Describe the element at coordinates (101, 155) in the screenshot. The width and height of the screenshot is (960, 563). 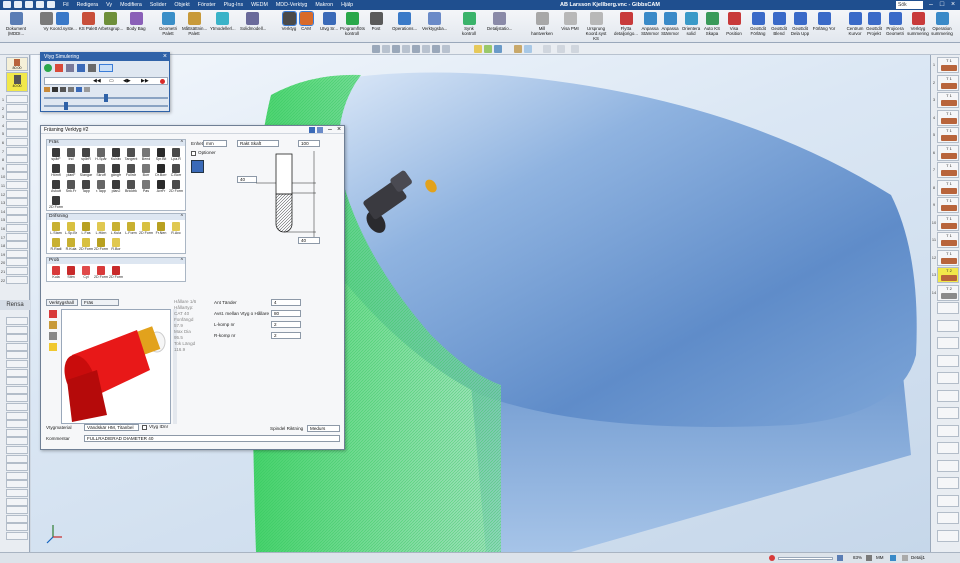
I see `tool-type-button: H-Spår` at that location.